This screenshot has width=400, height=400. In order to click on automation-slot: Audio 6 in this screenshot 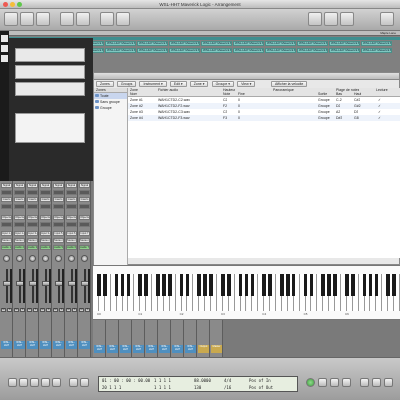, I will do `click(71, 247)`.